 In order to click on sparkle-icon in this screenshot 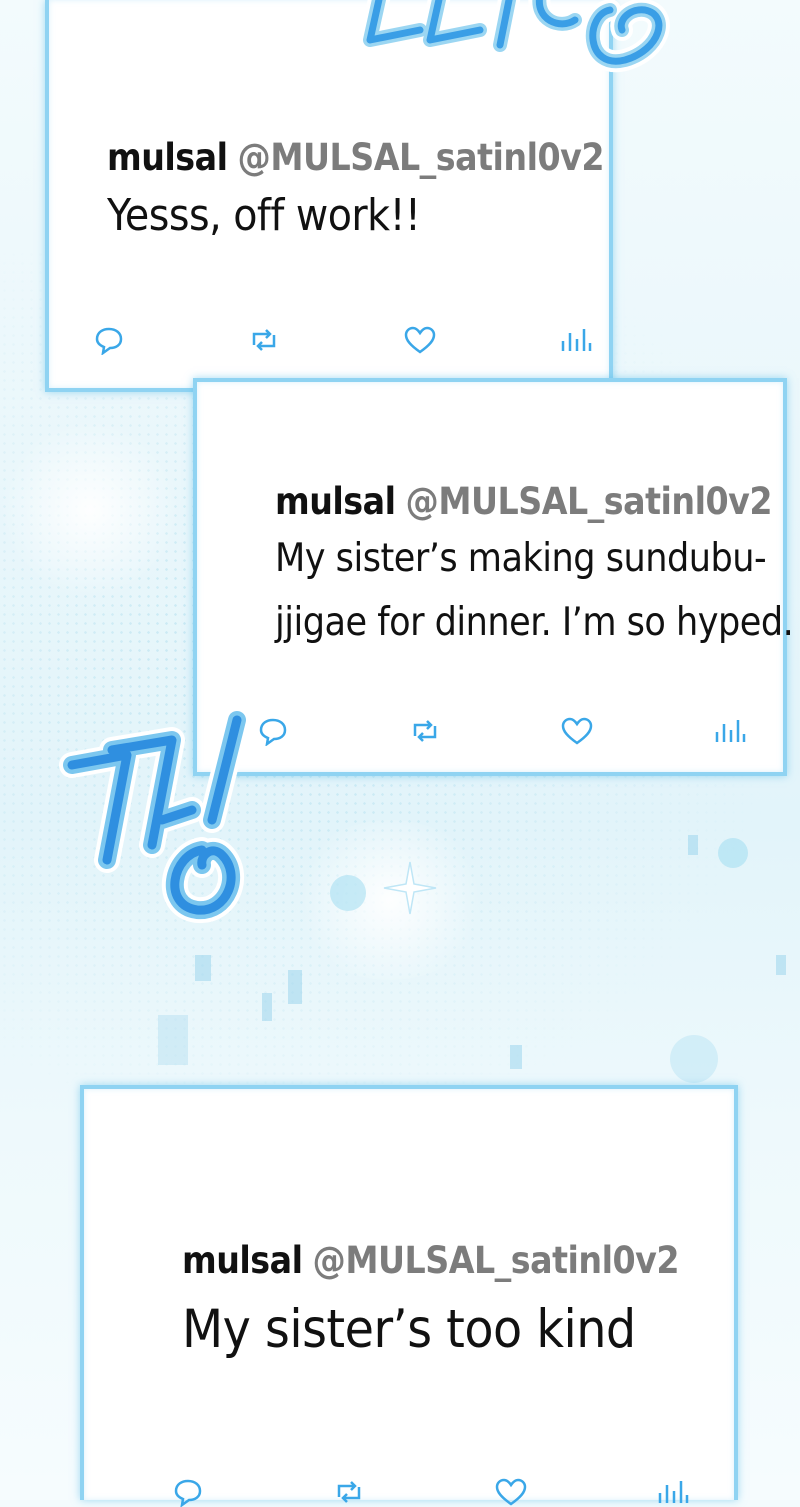, I will do `click(410, 888)`.